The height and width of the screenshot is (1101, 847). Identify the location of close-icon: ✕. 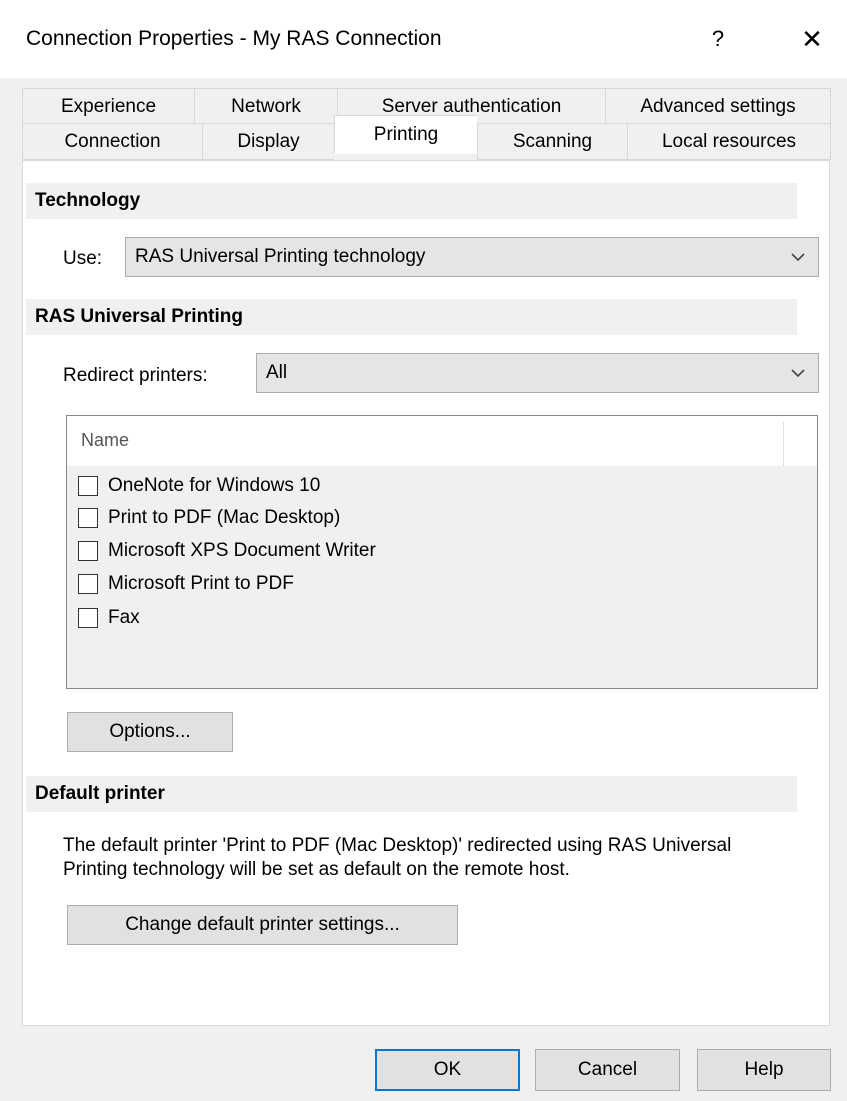
(812, 39).